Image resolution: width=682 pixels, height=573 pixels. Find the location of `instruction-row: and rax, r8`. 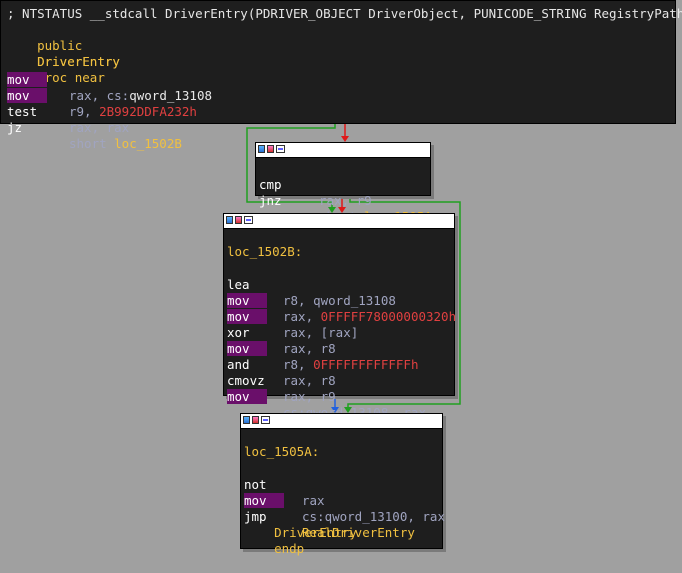

instruction-row: and rax, r8 is located at coordinates (340, 364).